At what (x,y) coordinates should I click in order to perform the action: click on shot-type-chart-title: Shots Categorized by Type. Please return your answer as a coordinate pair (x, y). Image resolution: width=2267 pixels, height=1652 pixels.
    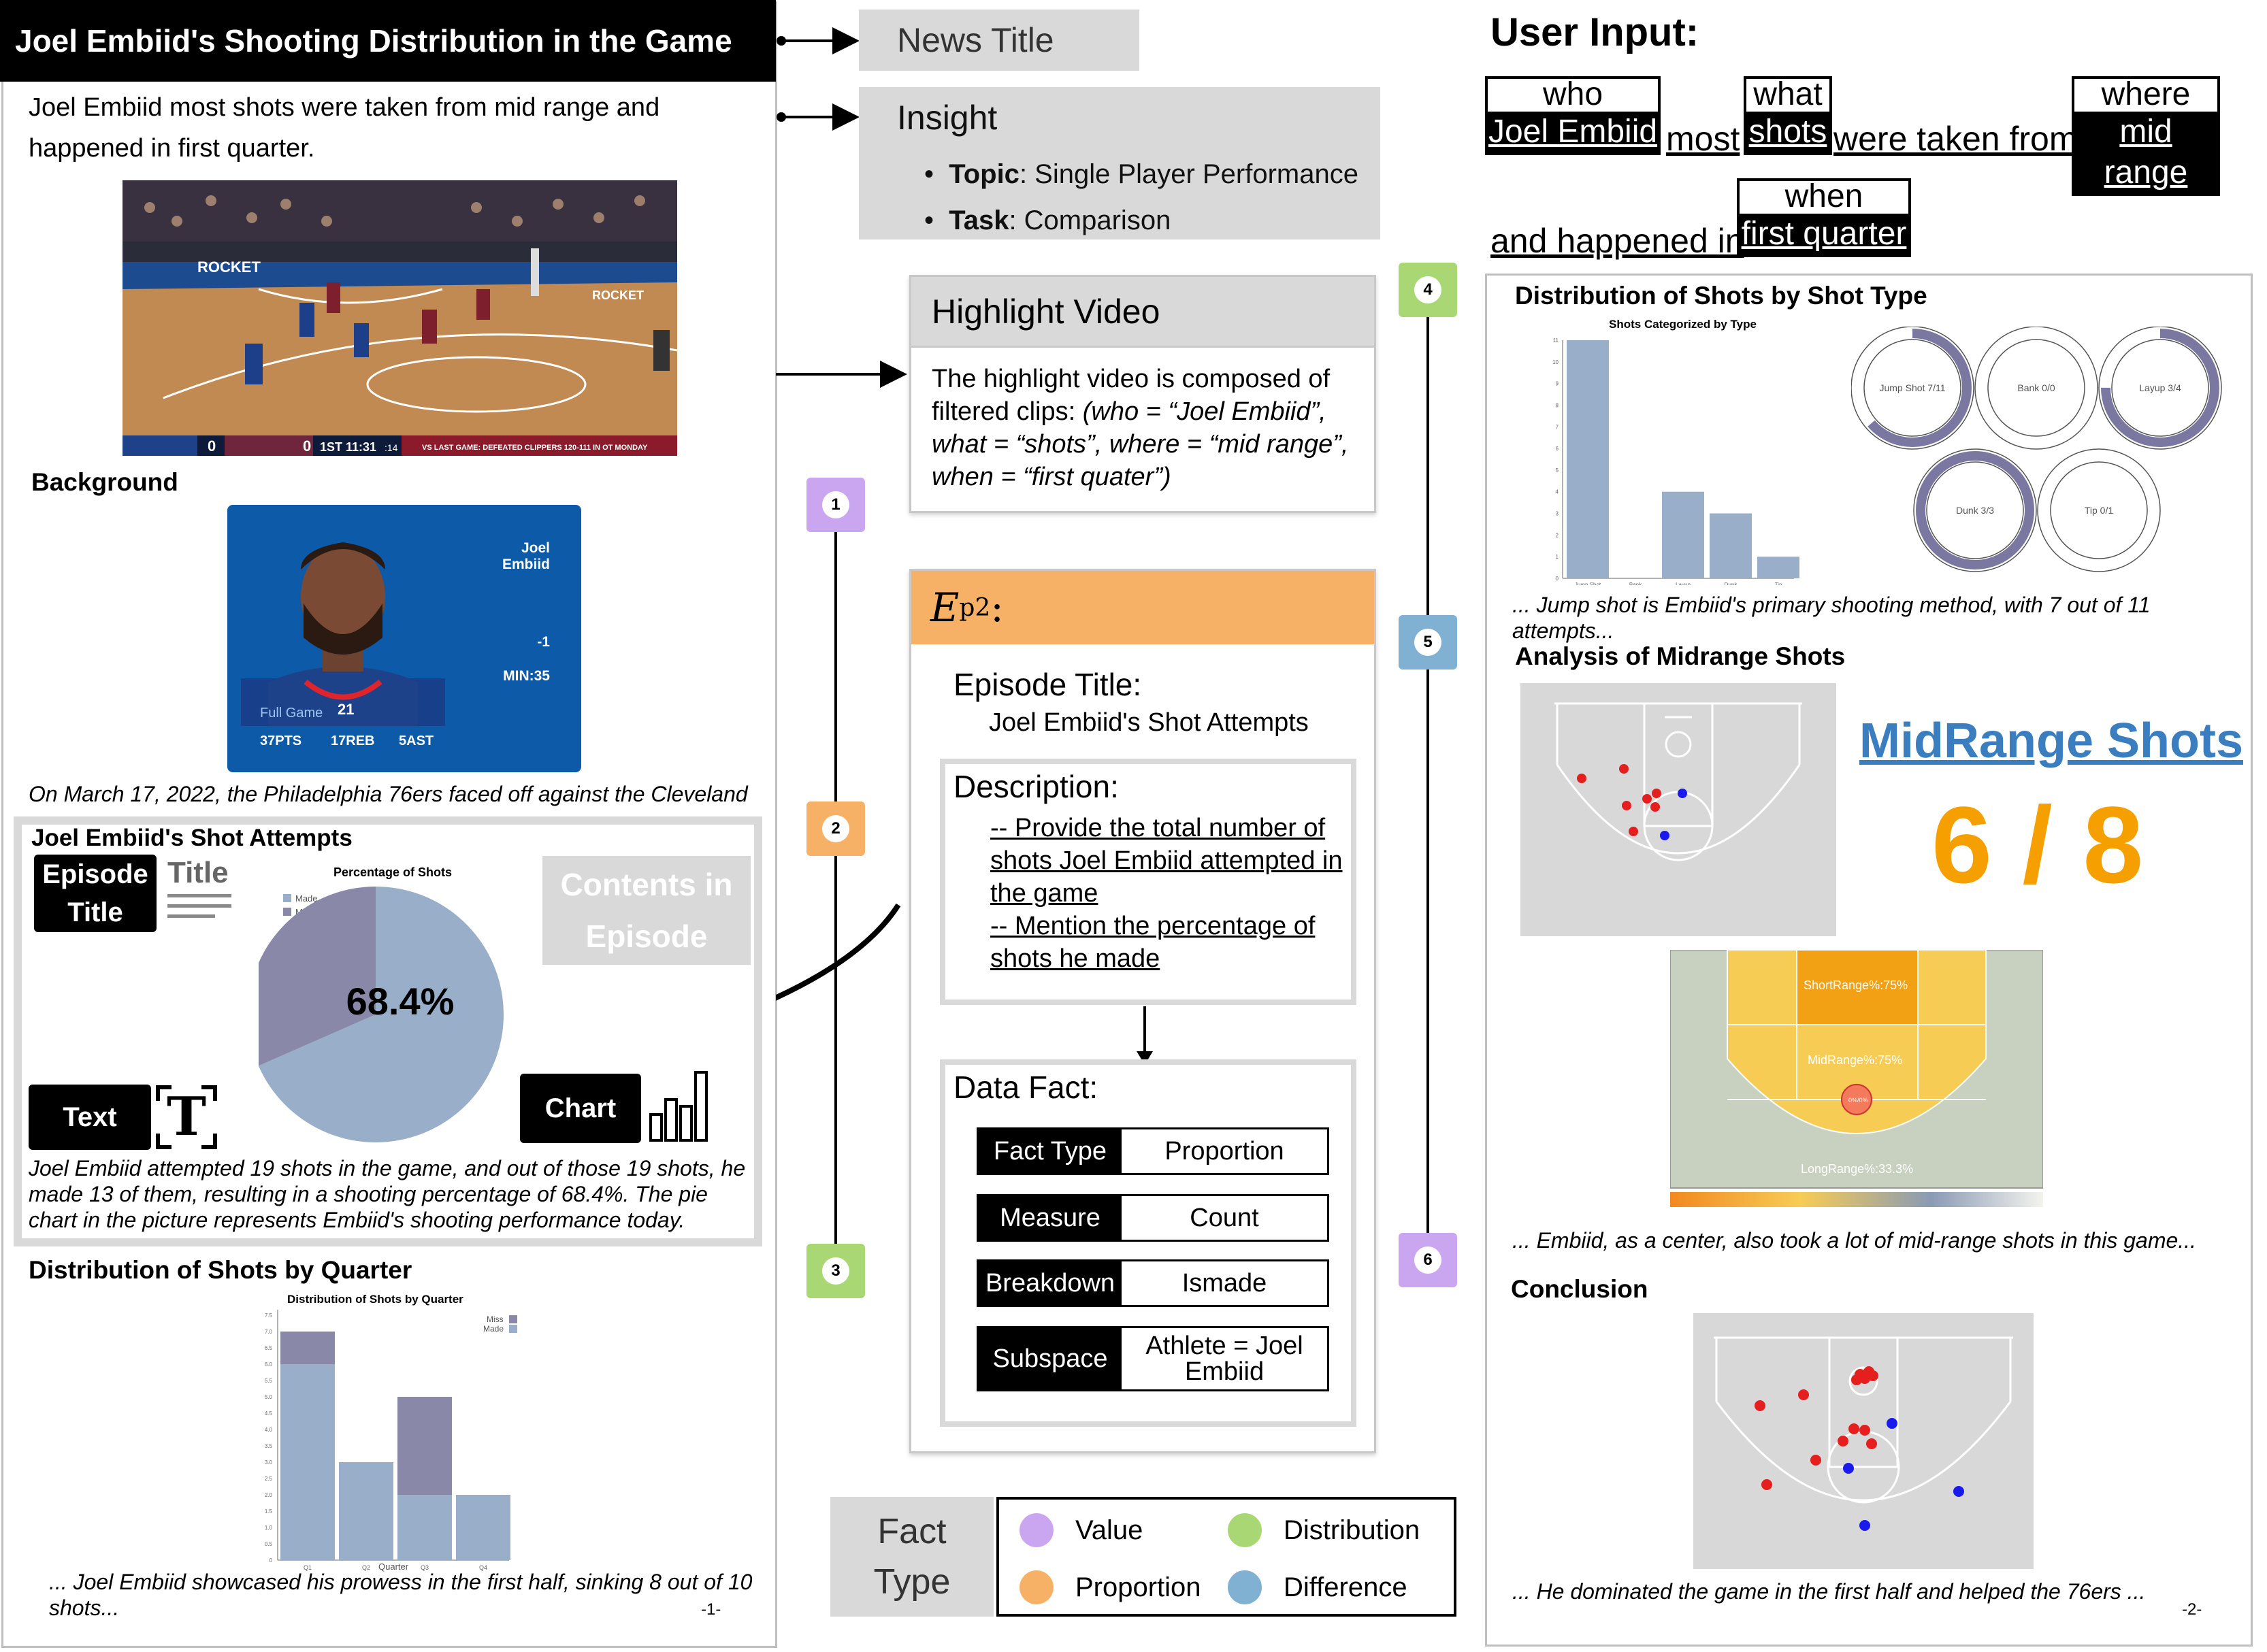
    Looking at the image, I should click on (1683, 324).